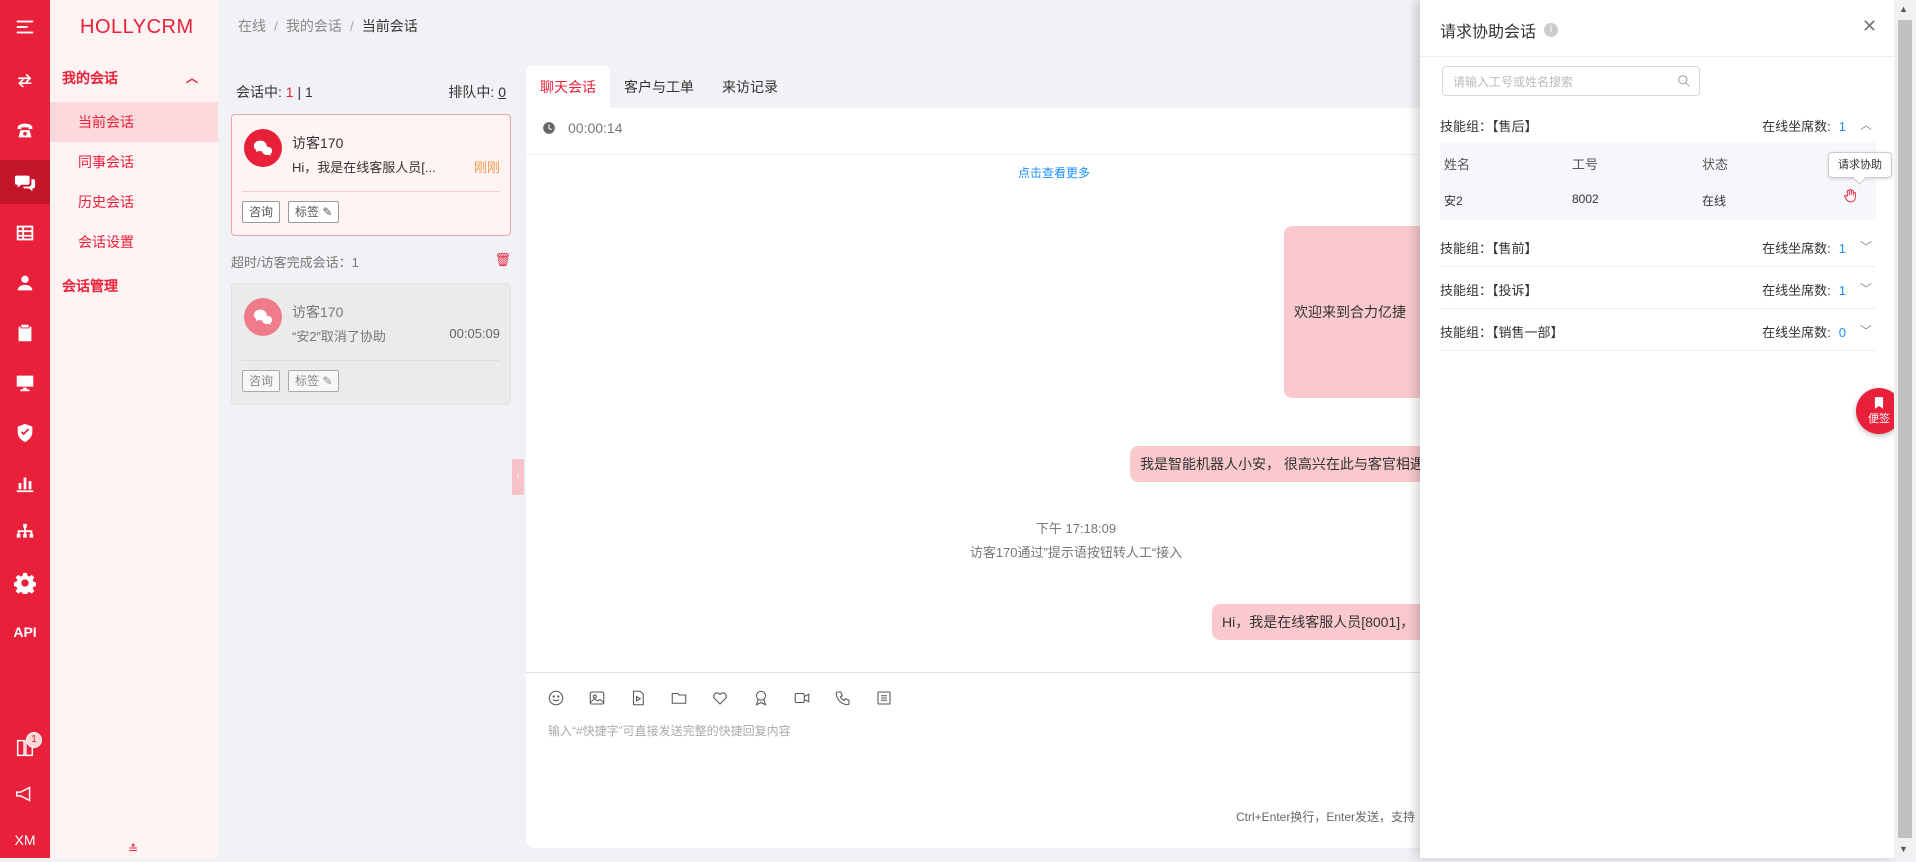  What do you see at coordinates (25, 433) in the screenshot?
I see `shield-icon` at bounding box center [25, 433].